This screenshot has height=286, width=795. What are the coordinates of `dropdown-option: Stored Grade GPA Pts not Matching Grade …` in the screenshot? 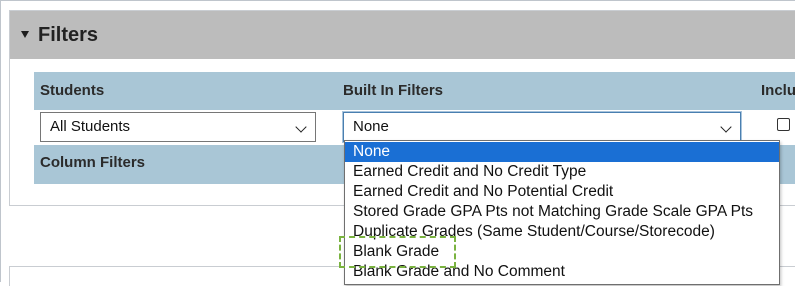 It's located at (562, 212).